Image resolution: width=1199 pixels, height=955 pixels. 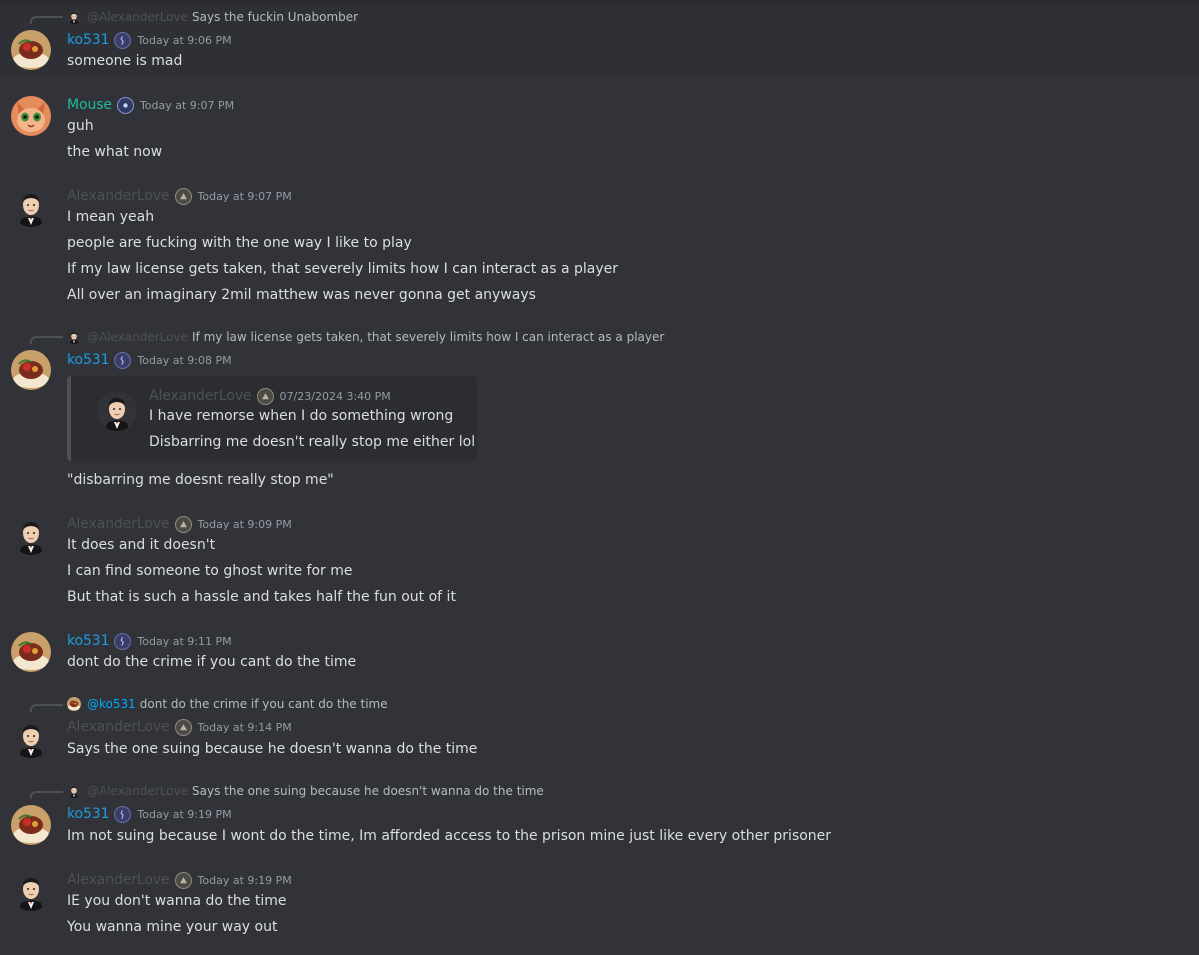 What do you see at coordinates (245, 524) in the screenshot?
I see `timestamp: Today at 9:09 PM` at bounding box center [245, 524].